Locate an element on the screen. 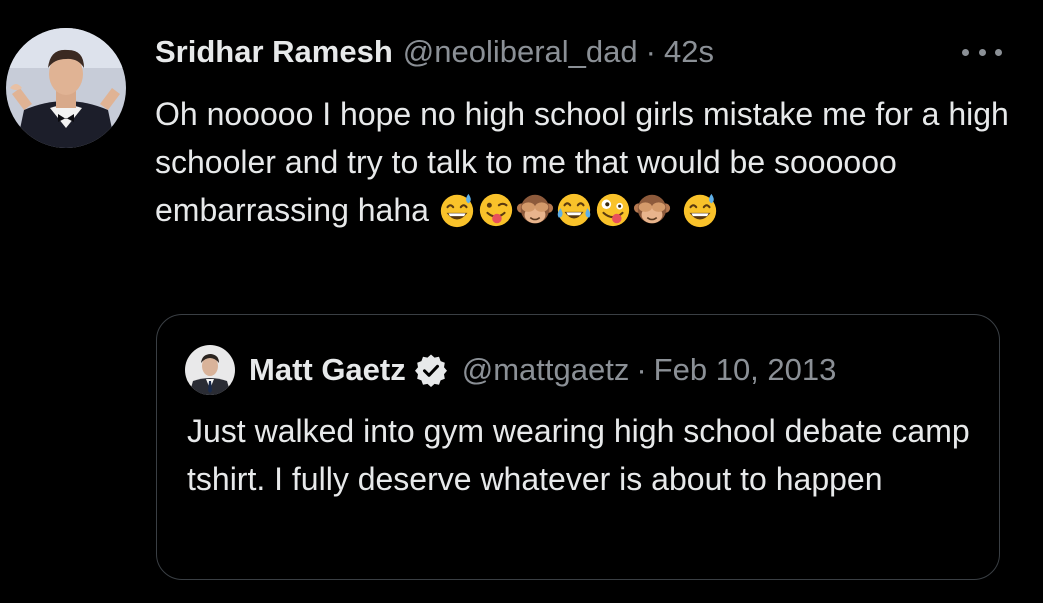 The height and width of the screenshot is (603, 1043). timestamp: 42s is located at coordinates (689, 52).